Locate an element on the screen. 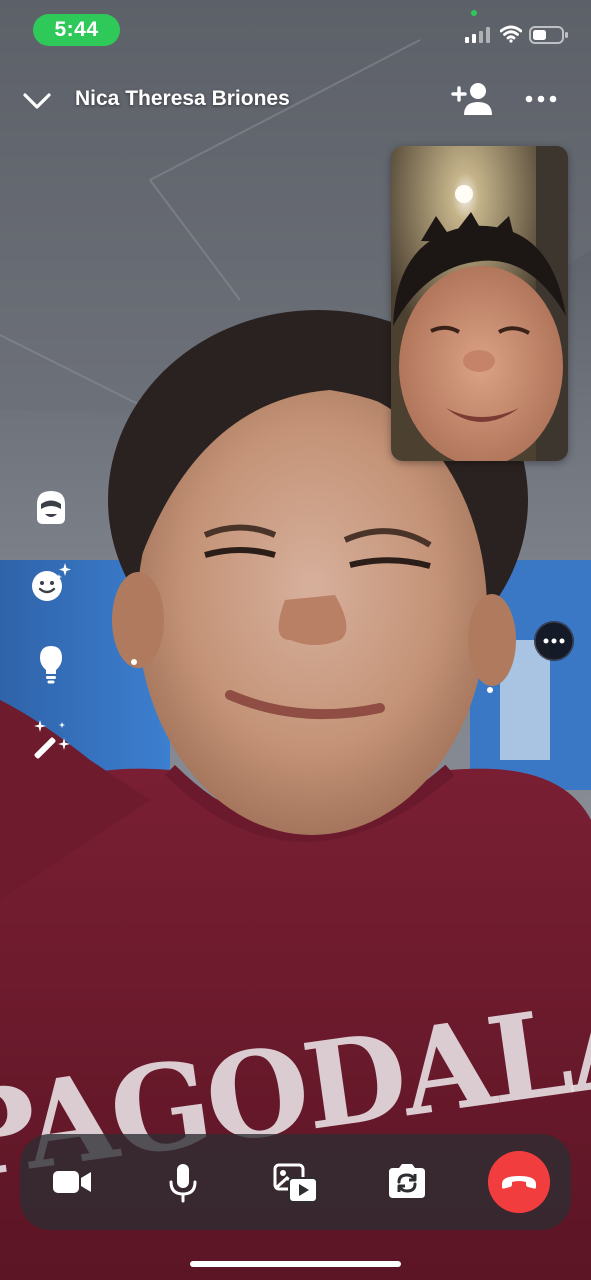  signal-icon is located at coordinates (477, 35).